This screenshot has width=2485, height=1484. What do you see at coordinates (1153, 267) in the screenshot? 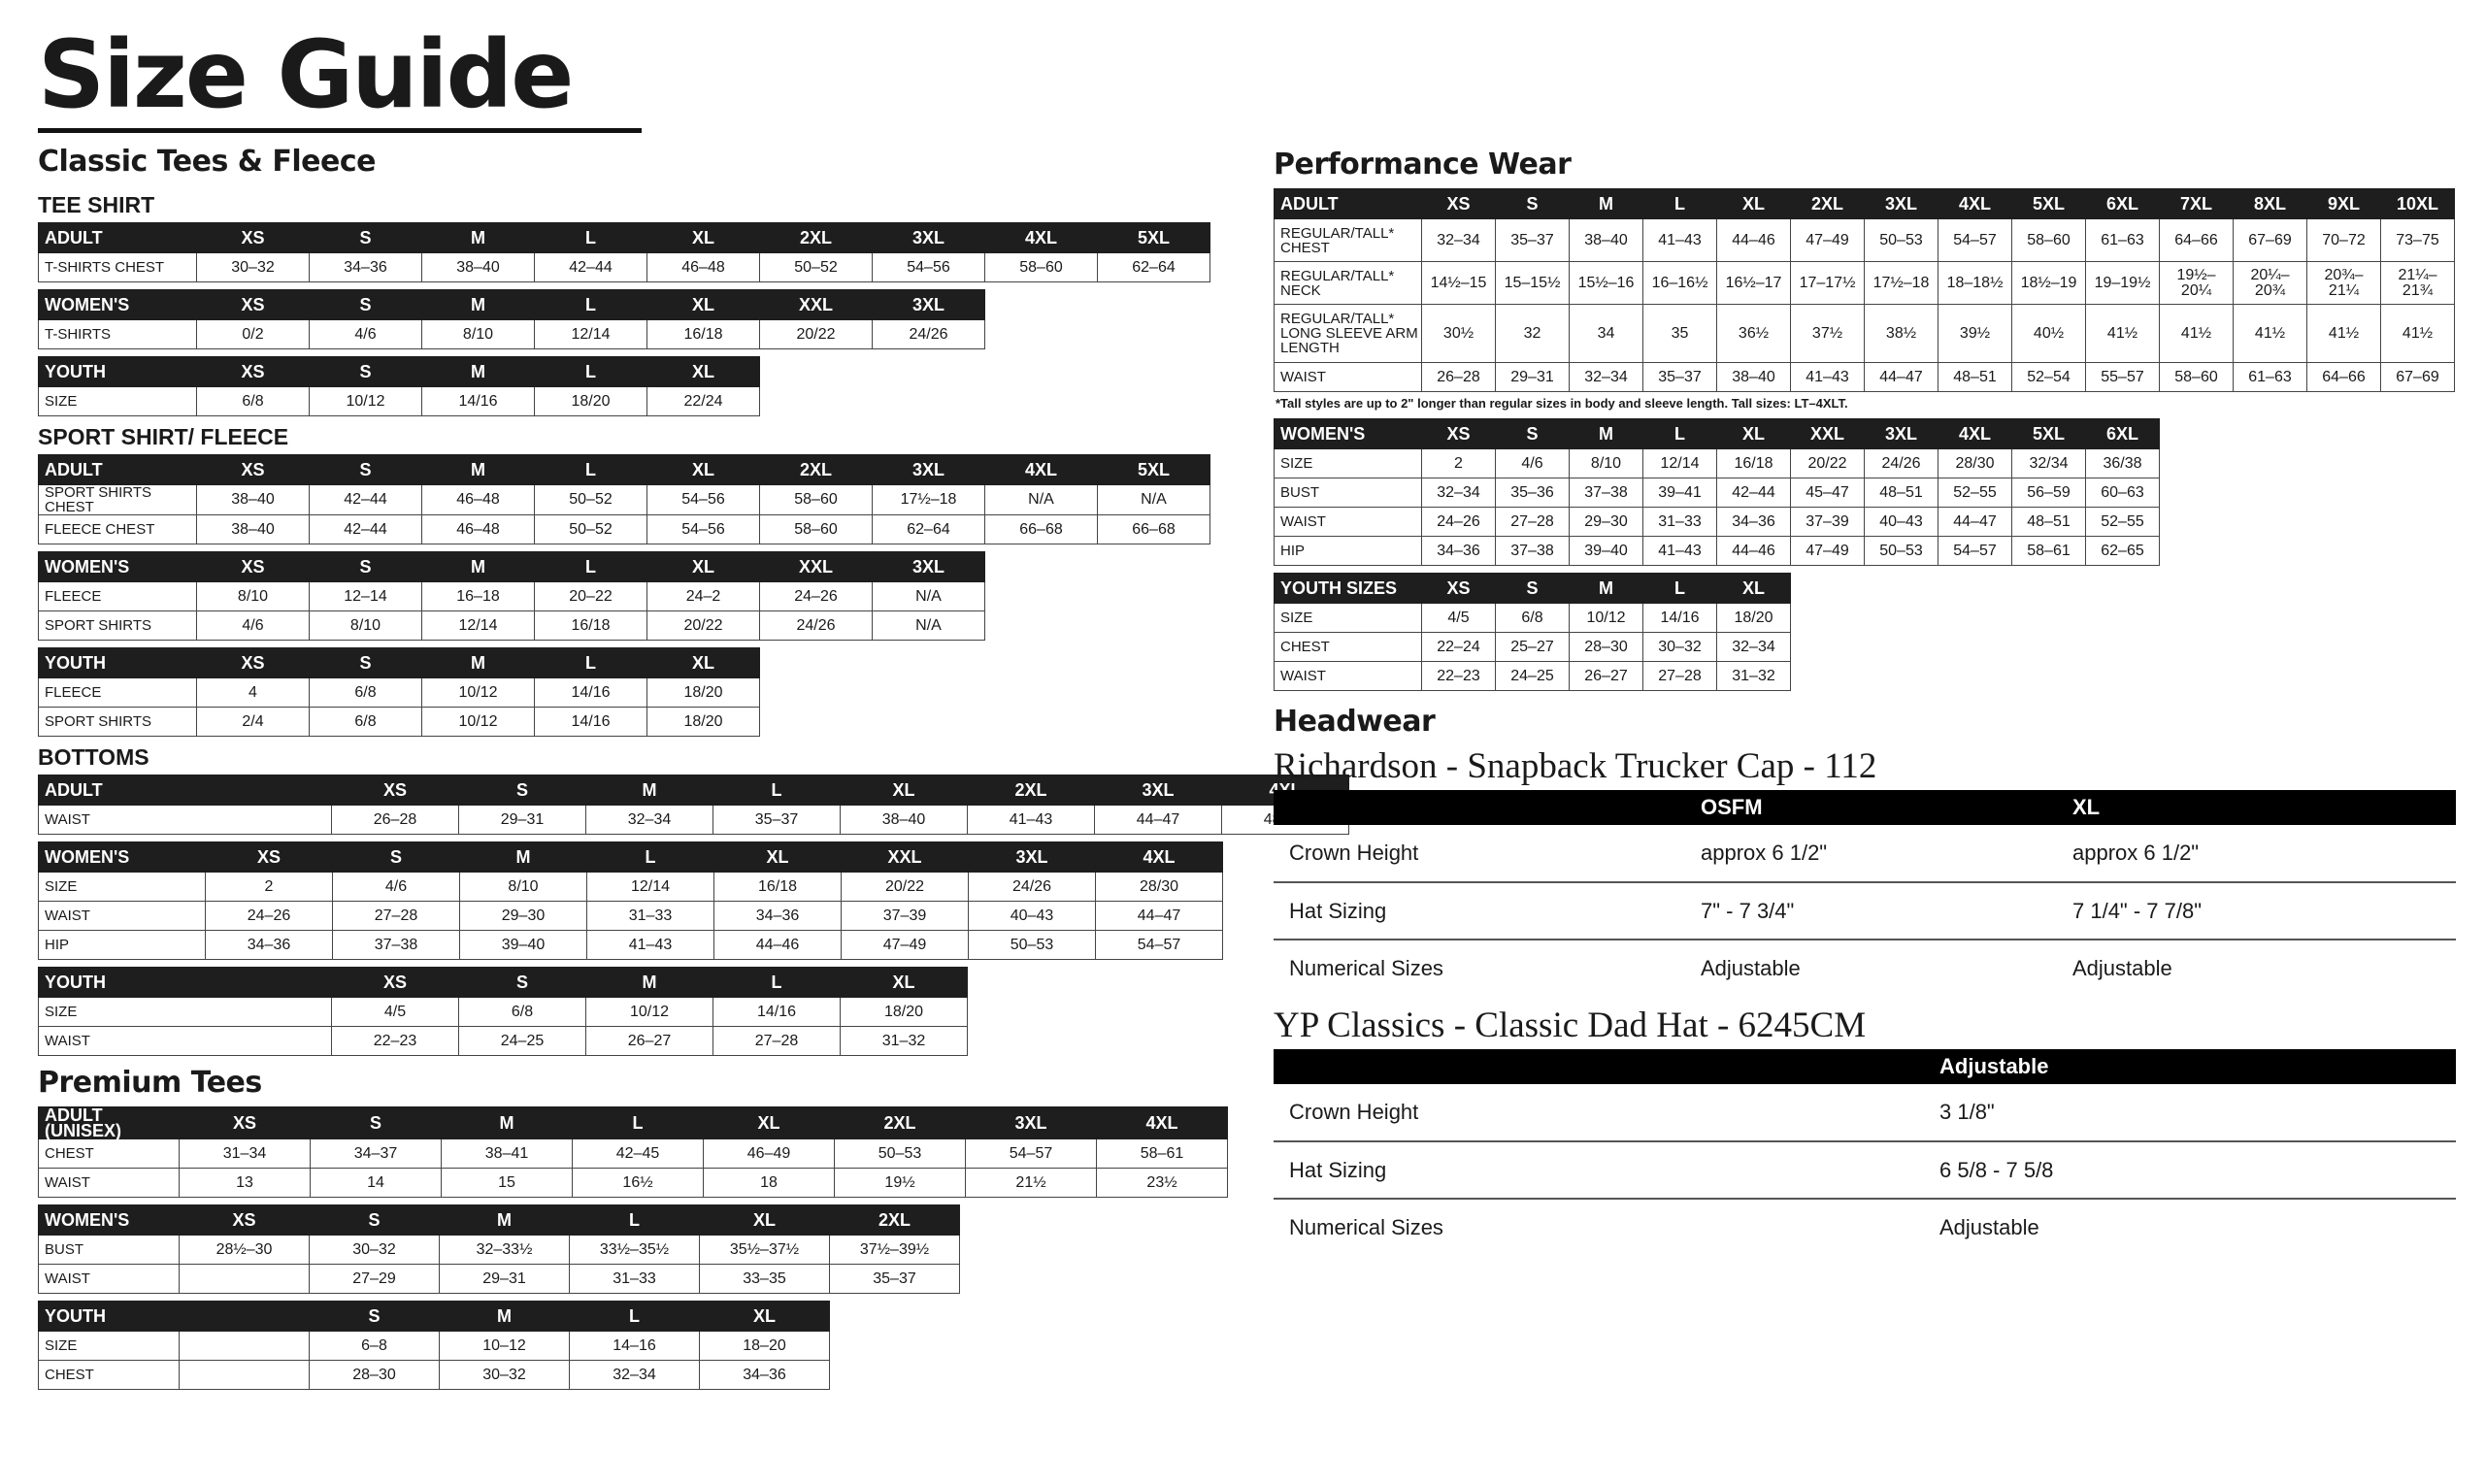
I see `measurement-value: 62–64` at bounding box center [1153, 267].